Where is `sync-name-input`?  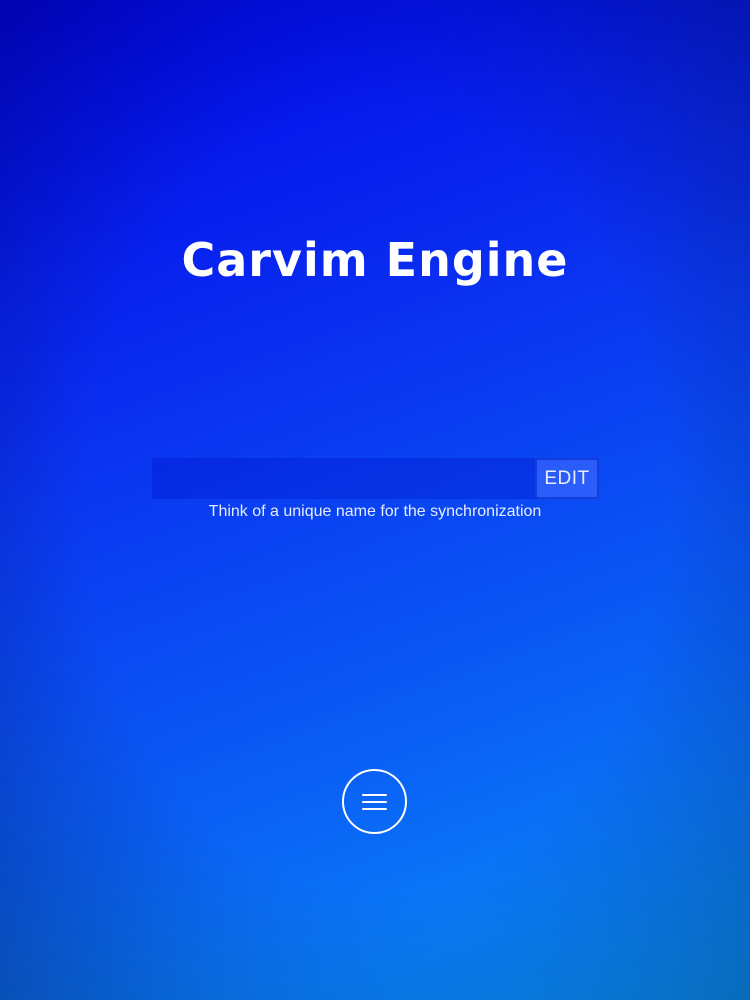 sync-name-input is located at coordinates (343, 478).